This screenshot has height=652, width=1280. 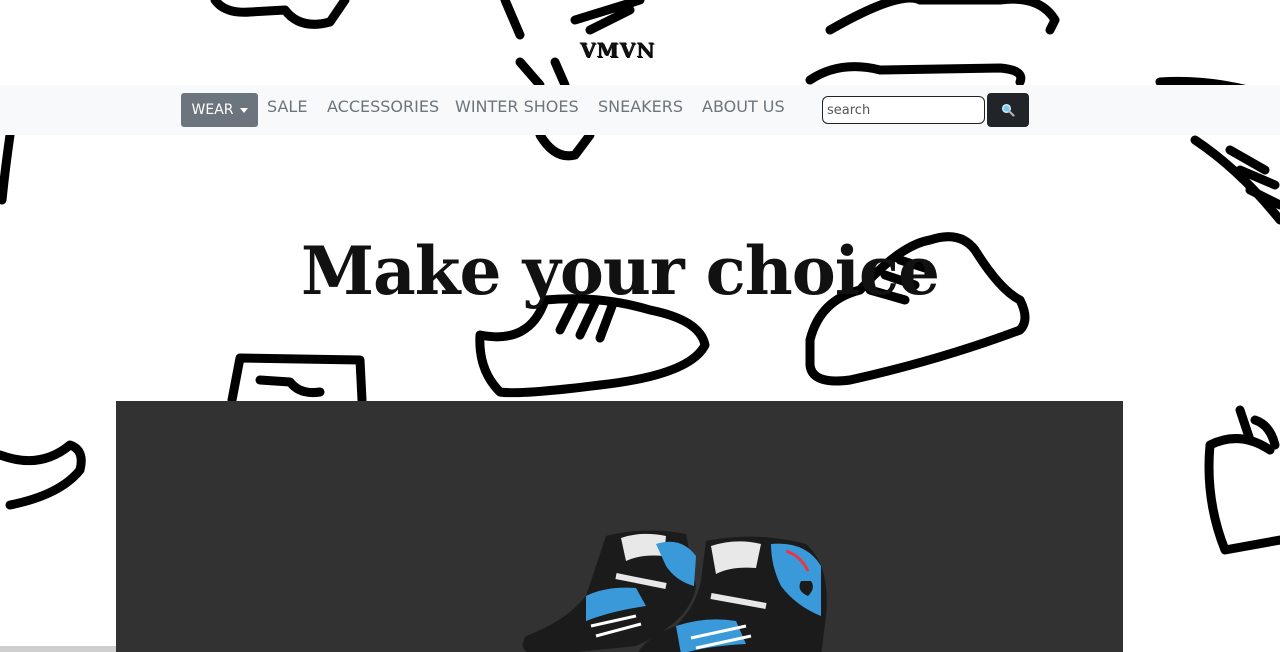 I want to click on sneakers-illustration, so click(x=674, y=591).